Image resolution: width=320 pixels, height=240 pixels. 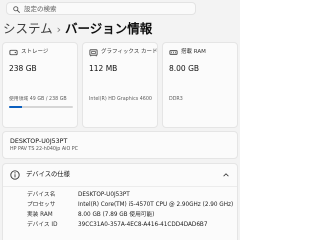 What do you see at coordinates (41, 205) in the screenshot?
I see `spec-key: プロセッサ` at bounding box center [41, 205].